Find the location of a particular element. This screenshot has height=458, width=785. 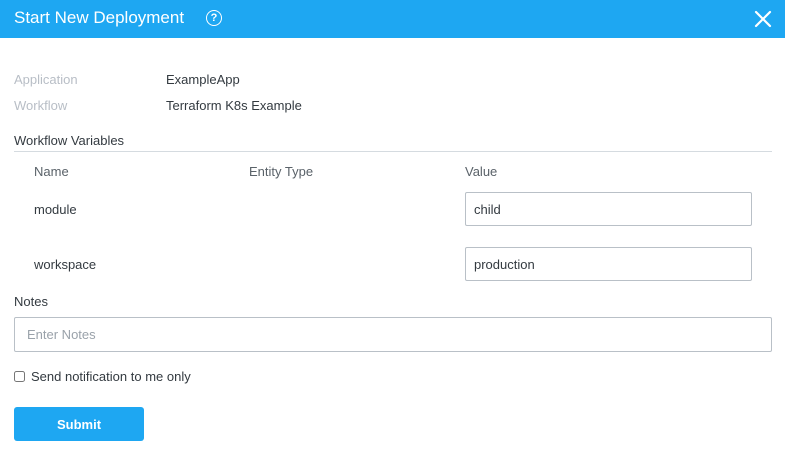

dialog-title: Start New Deployment is located at coordinates (99, 17).